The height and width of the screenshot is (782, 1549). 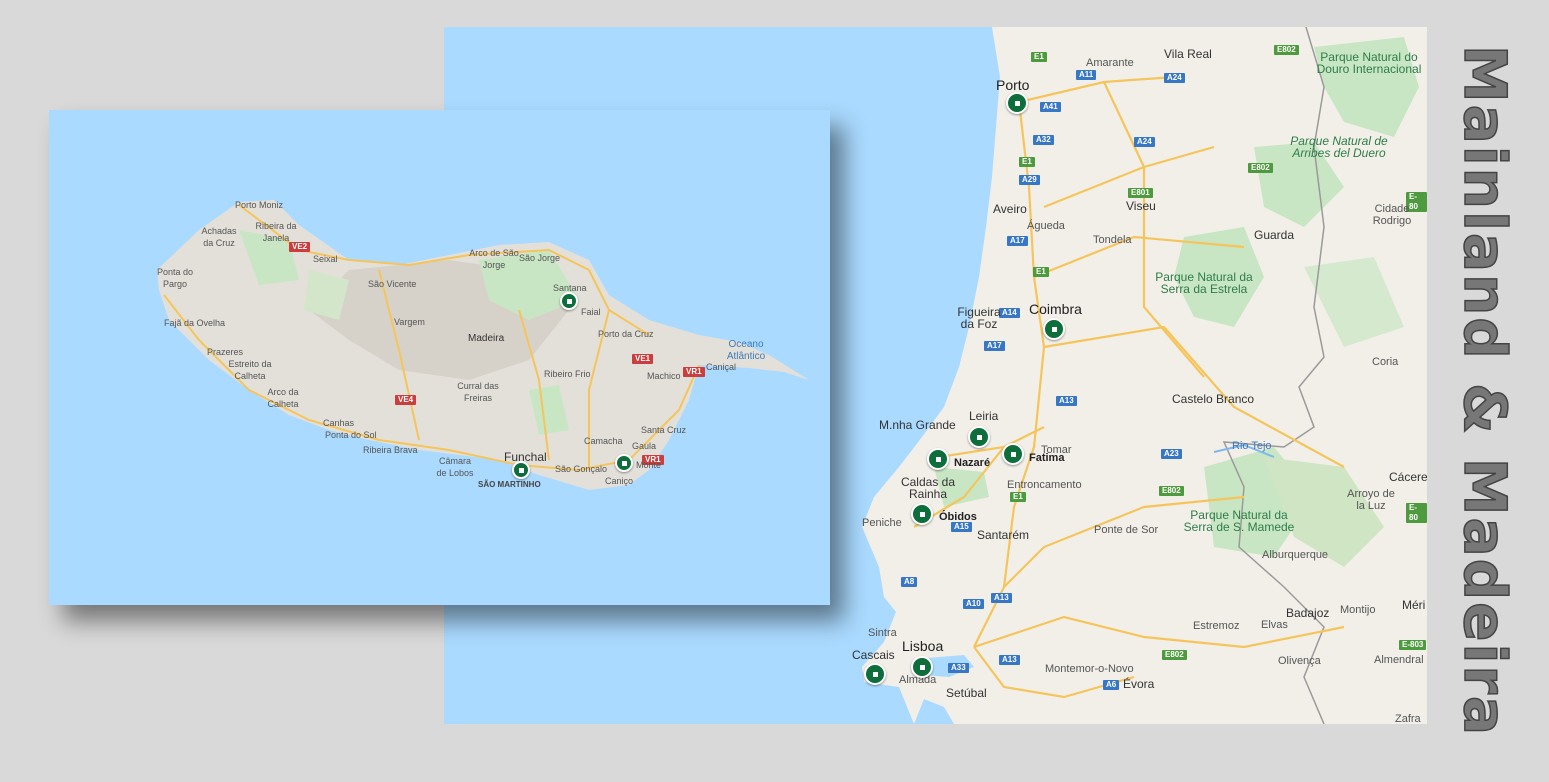 I want to click on label-faja-ovelha: Fajã da Ovelha, so click(x=195, y=323).